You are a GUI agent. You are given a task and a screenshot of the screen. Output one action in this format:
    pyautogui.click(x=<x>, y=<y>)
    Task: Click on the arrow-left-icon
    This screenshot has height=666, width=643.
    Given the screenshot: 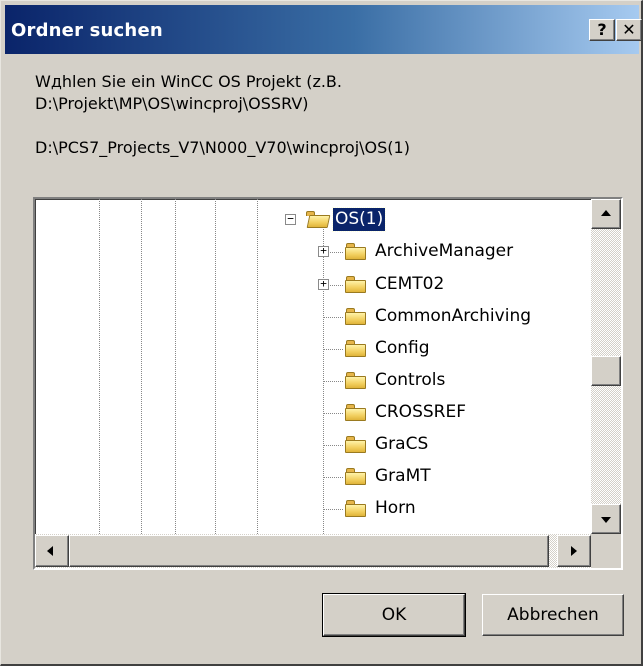 What is the action you would take?
    pyautogui.click(x=50, y=551)
    